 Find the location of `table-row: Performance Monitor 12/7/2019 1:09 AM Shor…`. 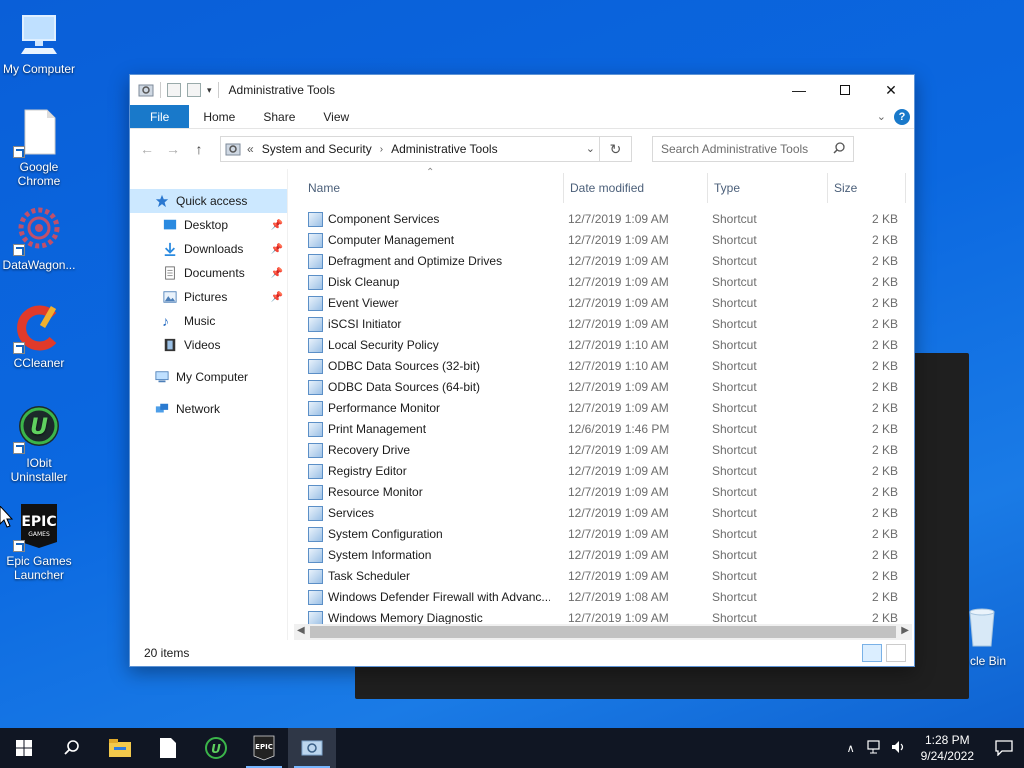

table-row: Performance Monitor 12/7/2019 1:09 AM Shor… is located at coordinates (601, 408).